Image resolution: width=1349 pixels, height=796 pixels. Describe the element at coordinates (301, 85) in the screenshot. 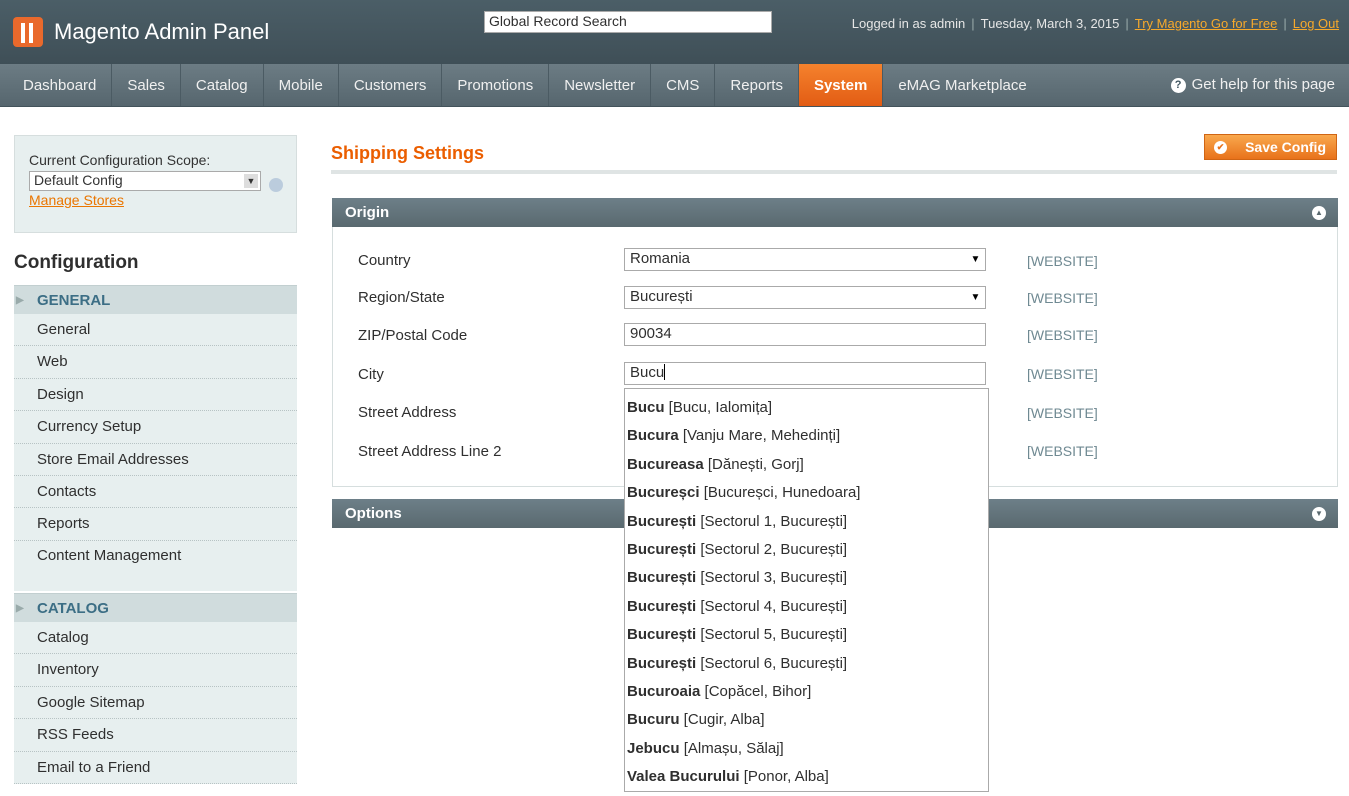

I see `nav-mobile: Mobile` at that location.